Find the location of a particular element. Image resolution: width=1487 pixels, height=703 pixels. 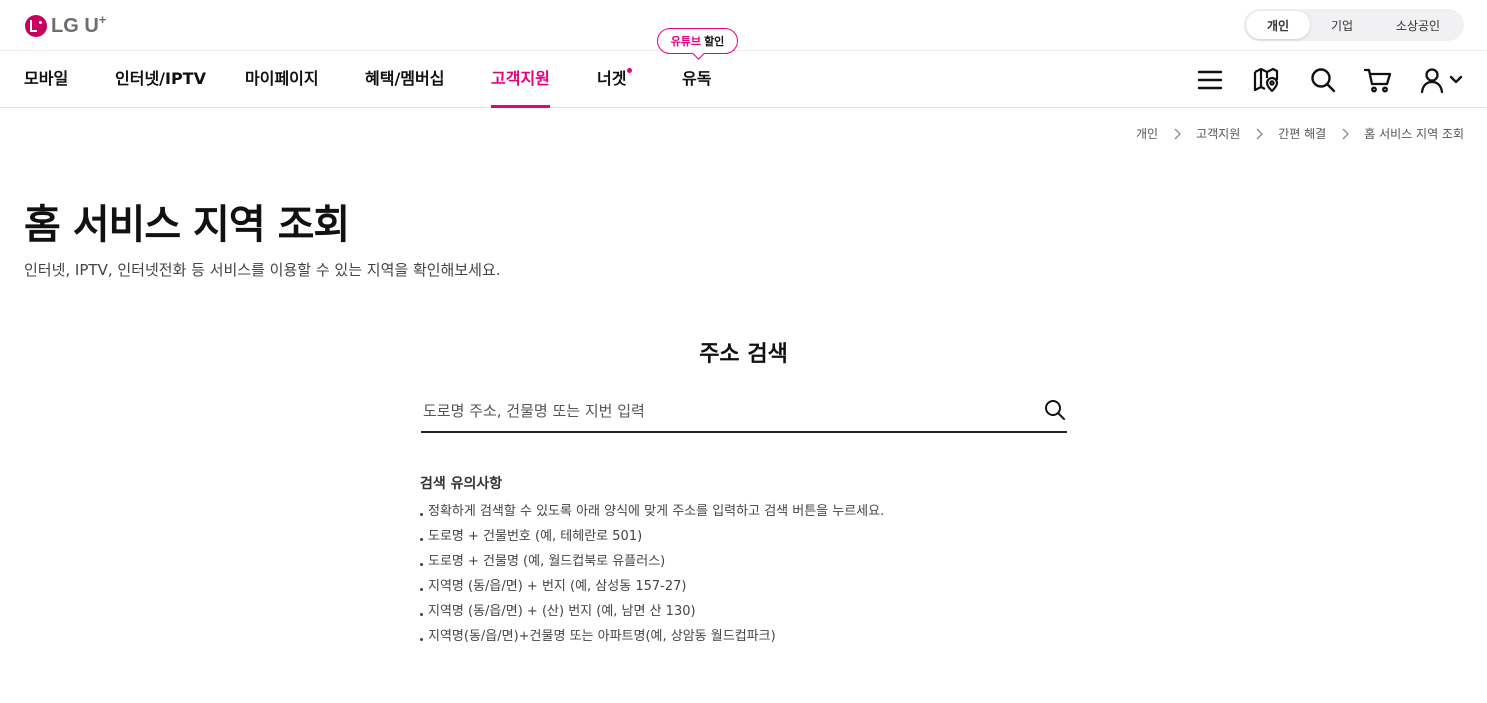

top-bar: LG U+ 개인 기업 소상공인 is located at coordinates (743, 25).